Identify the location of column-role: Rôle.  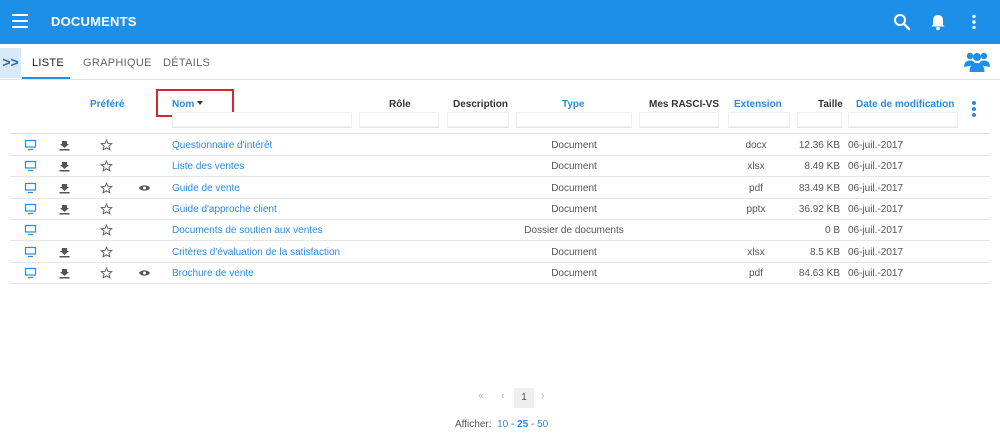
(400, 104).